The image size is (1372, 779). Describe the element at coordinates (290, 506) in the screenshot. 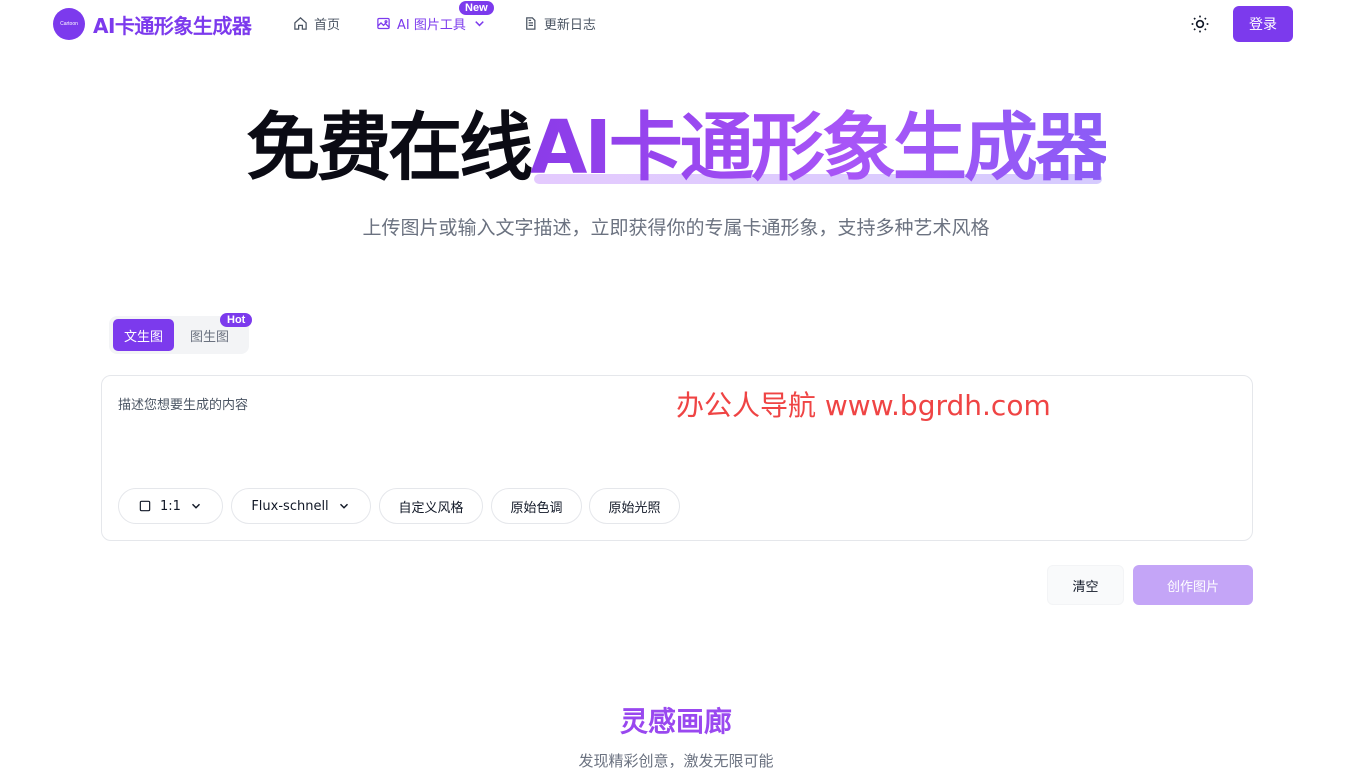

I see `model-value: Flux-schnell` at that location.